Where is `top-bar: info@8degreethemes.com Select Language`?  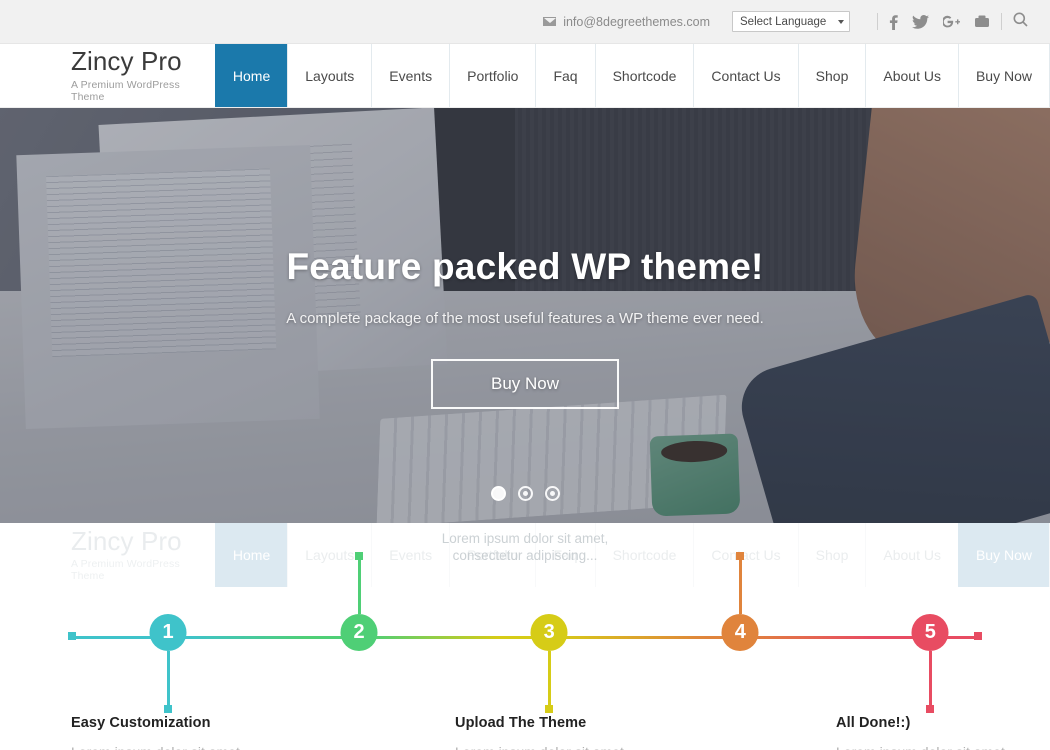 top-bar: info@8degreethemes.com Select Language is located at coordinates (525, 22).